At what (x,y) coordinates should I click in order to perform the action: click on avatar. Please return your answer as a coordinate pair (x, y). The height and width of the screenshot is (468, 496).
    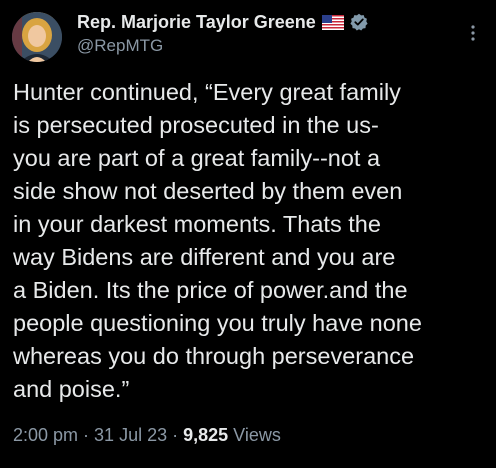
    Looking at the image, I should click on (37, 37).